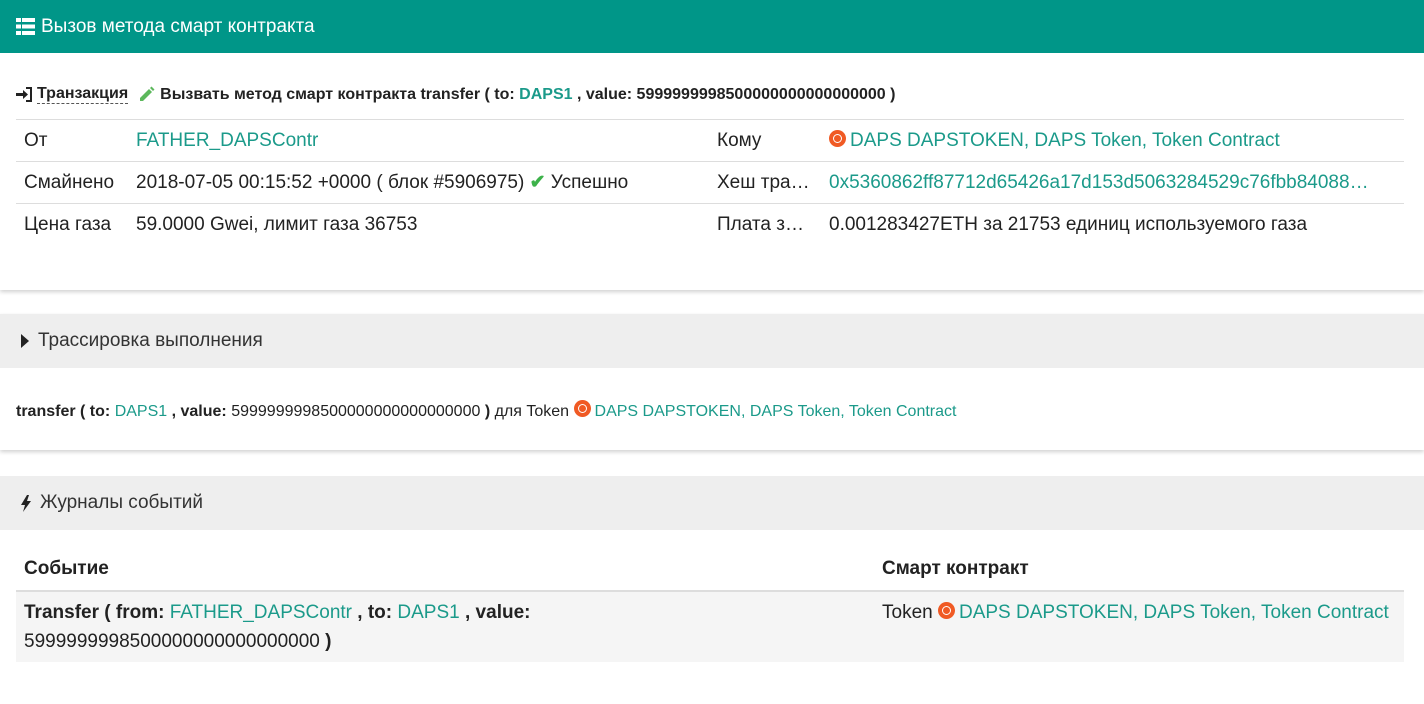 The height and width of the screenshot is (704, 1424). I want to click on trace-close: ), so click(487, 411).